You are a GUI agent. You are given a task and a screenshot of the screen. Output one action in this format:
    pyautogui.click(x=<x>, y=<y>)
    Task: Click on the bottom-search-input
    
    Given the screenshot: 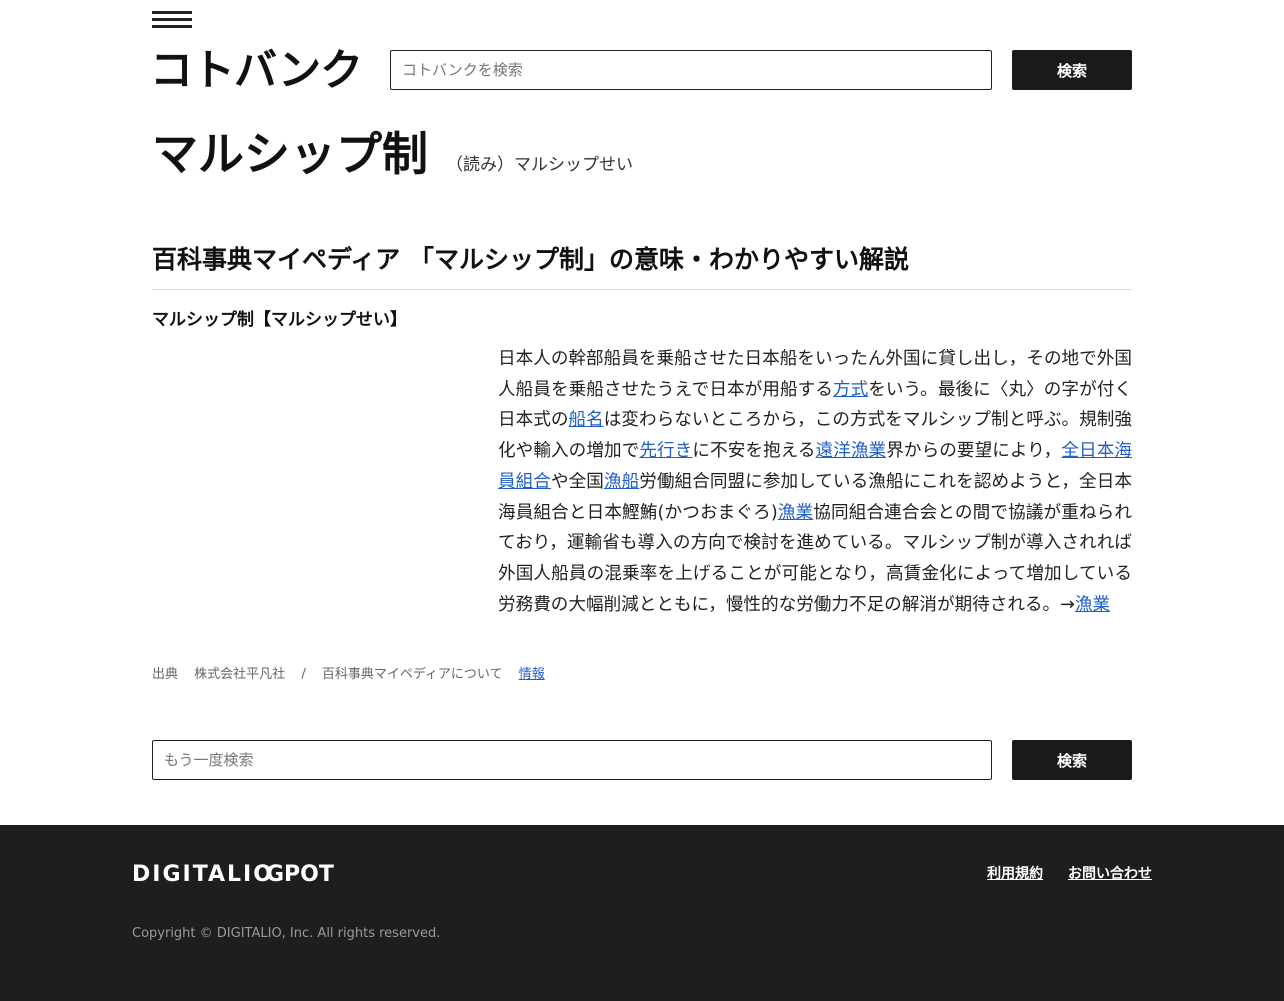 What is the action you would take?
    pyautogui.click(x=572, y=760)
    